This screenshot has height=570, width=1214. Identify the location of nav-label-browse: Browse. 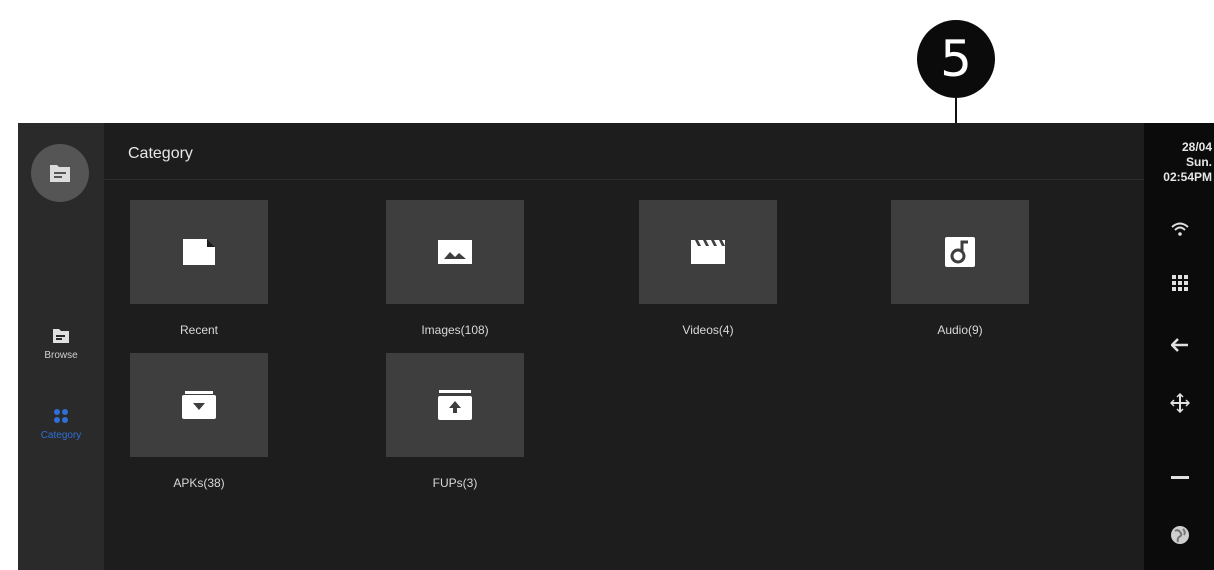
(61, 355).